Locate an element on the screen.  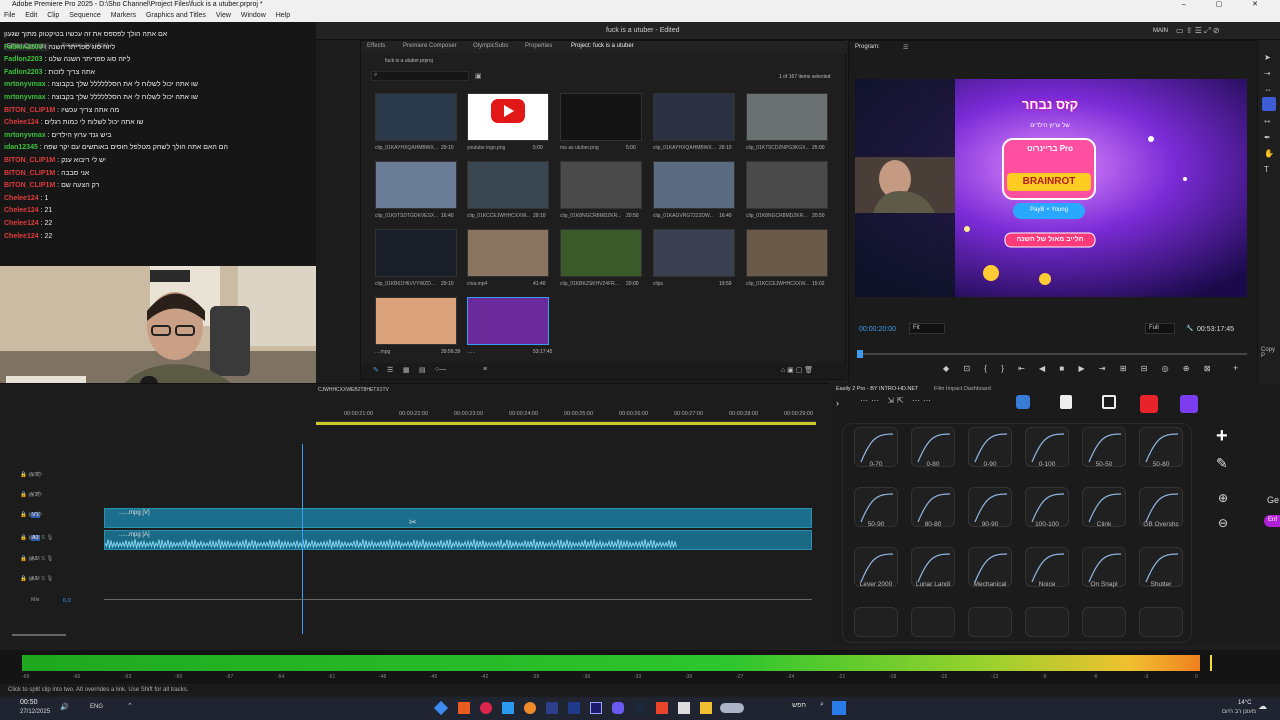
zoom-scrollbar is located at coordinates (39, 635).